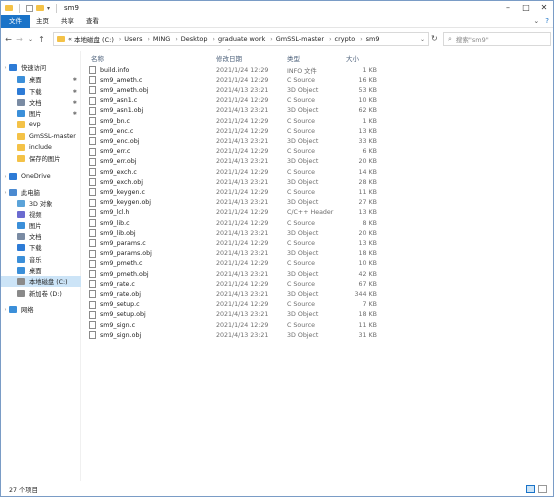 Image resolution: width=554 pixels, height=497 pixels. Describe the element at coordinates (352, 58) in the screenshot. I see `column-header-size: 大小` at that location.